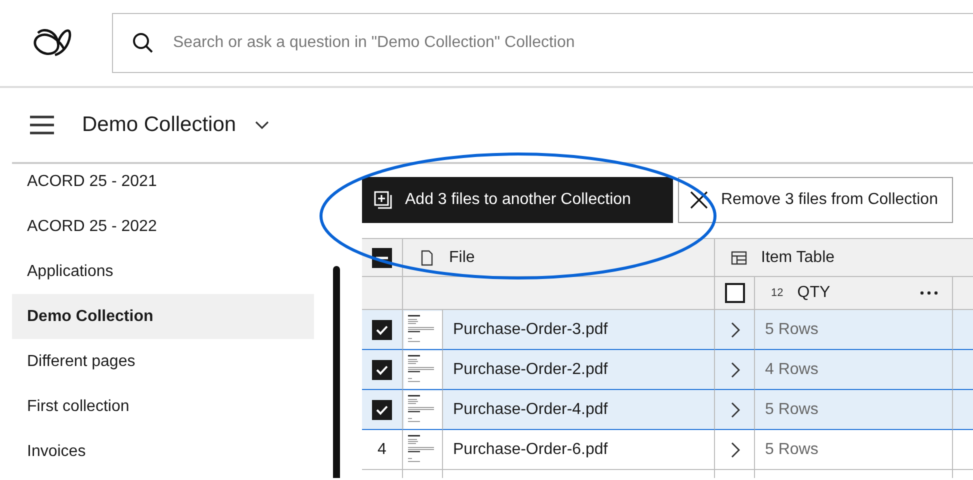  What do you see at coordinates (777, 293) in the screenshot?
I see `number-type-label: 12` at bounding box center [777, 293].